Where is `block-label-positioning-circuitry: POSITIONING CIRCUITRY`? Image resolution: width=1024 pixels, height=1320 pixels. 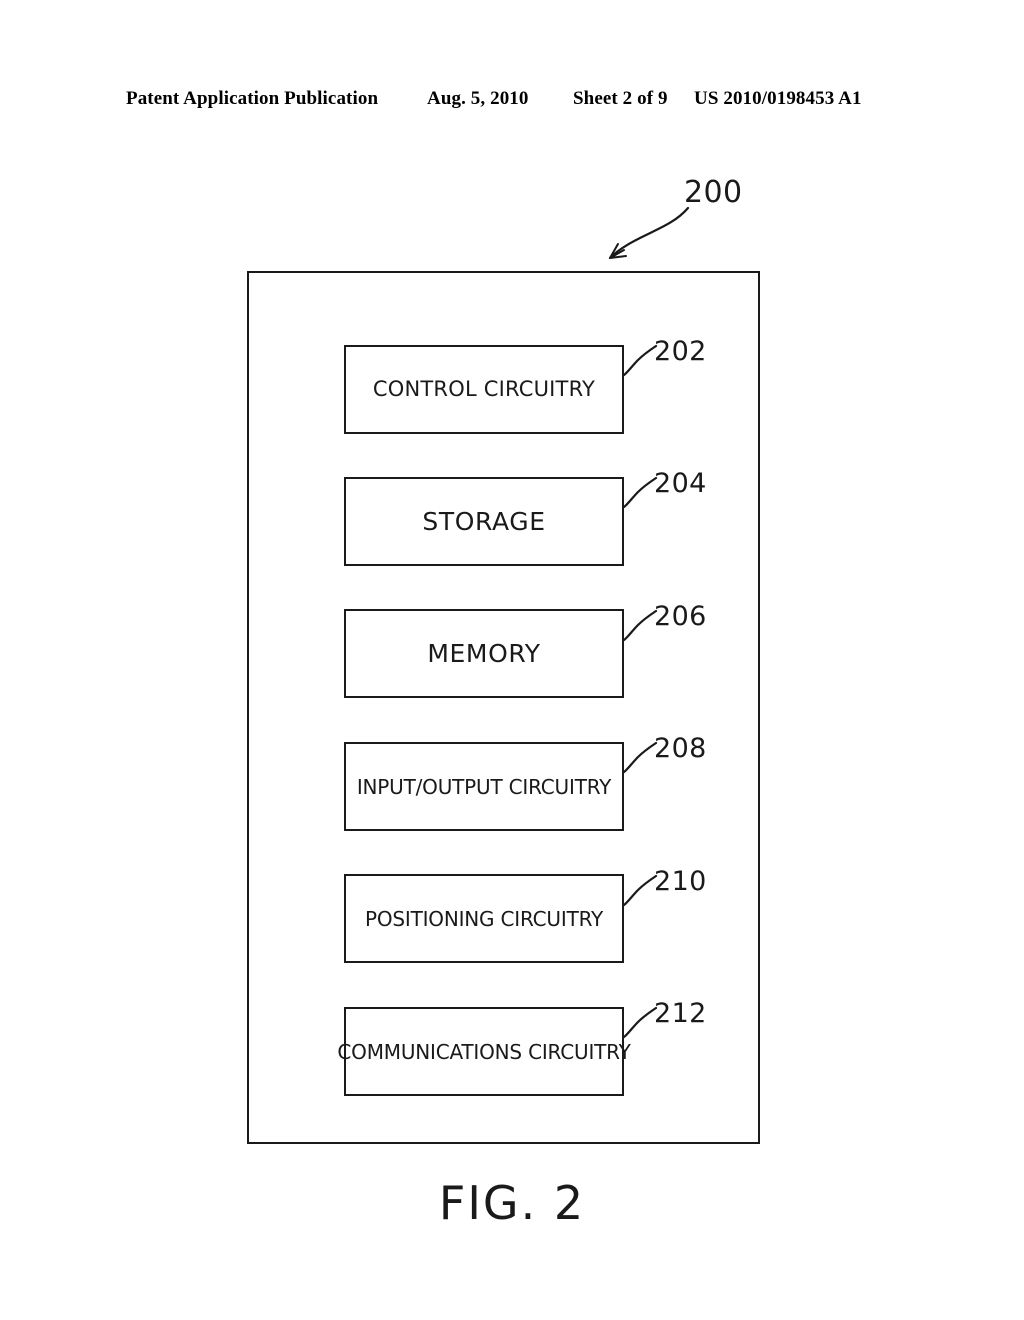 block-label-positioning-circuitry: POSITIONING CIRCUITRY is located at coordinates (484, 918).